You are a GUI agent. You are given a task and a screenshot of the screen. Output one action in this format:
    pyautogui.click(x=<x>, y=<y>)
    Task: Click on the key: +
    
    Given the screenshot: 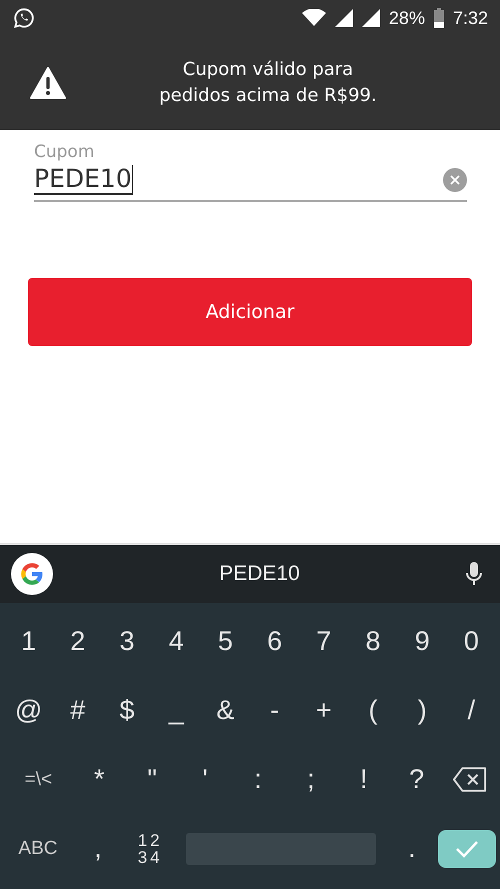 What is the action you would take?
    pyautogui.click(x=323, y=710)
    